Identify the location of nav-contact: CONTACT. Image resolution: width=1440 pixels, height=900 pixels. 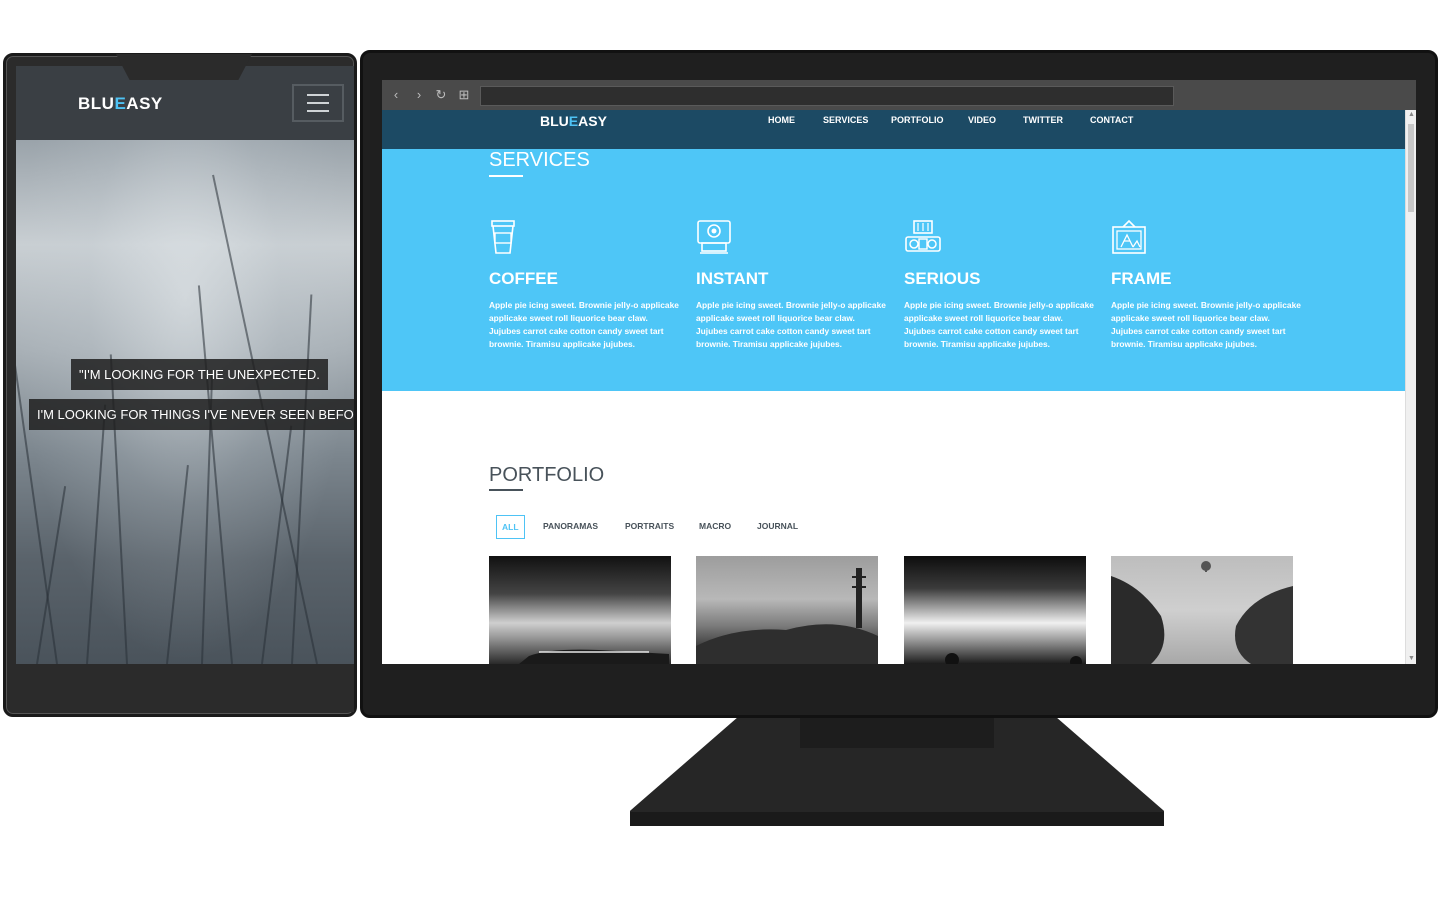
(1111, 120).